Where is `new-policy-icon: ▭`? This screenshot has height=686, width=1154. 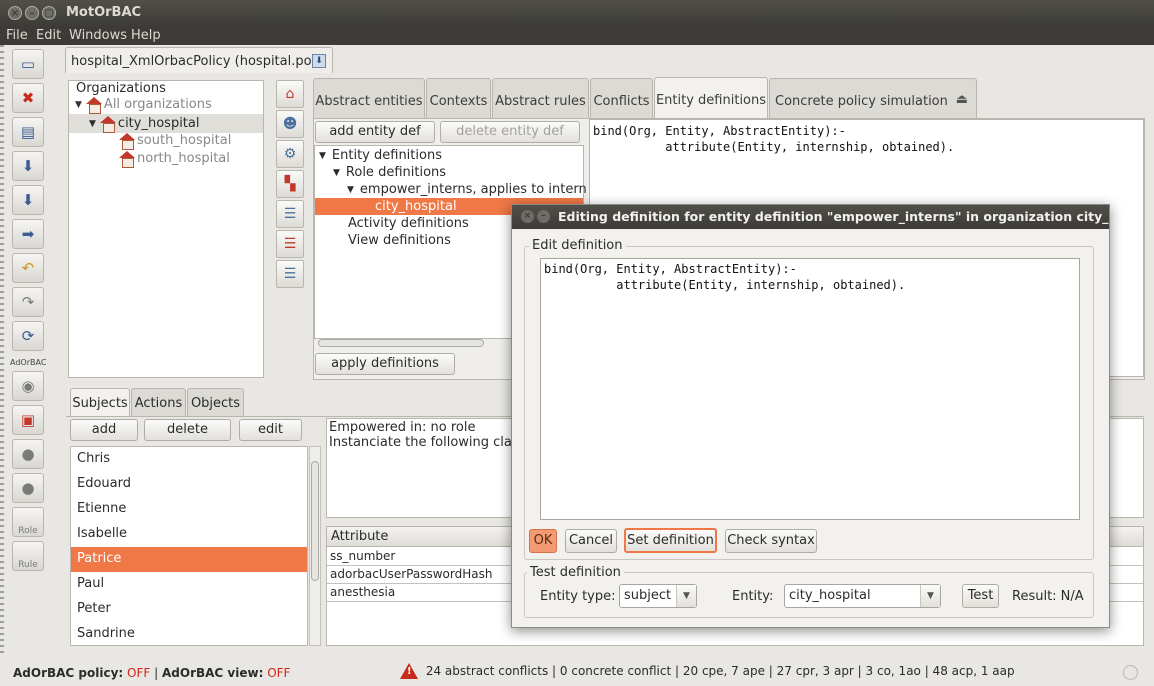
new-policy-icon: ▭ is located at coordinates (28, 64).